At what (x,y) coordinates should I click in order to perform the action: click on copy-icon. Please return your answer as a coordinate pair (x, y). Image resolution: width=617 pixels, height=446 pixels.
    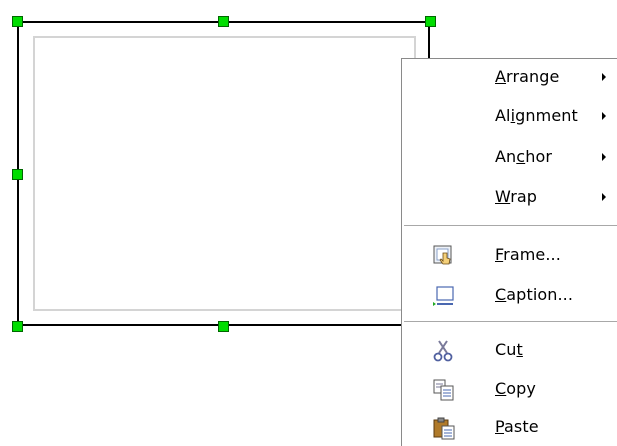
    Looking at the image, I should click on (444, 390).